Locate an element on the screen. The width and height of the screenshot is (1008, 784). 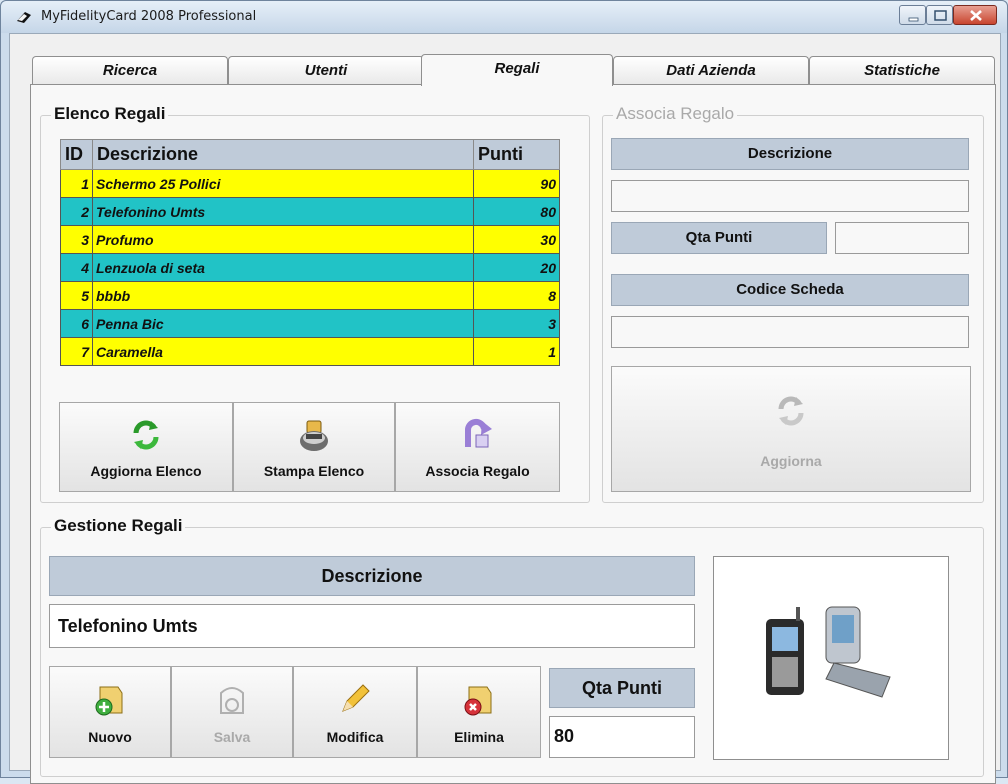
codice-scheda-field is located at coordinates (790, 332).